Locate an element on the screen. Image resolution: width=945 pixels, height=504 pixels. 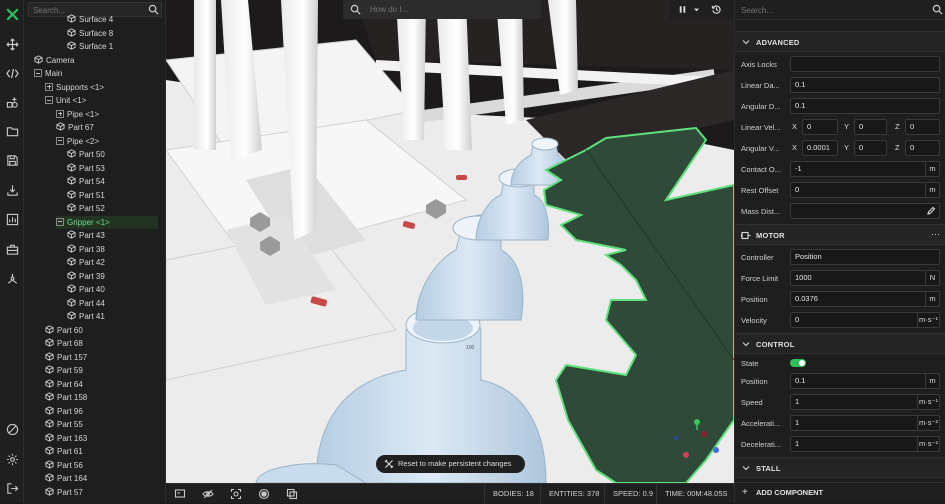
disabled-physics-icon is located at coordinates (12, 429).